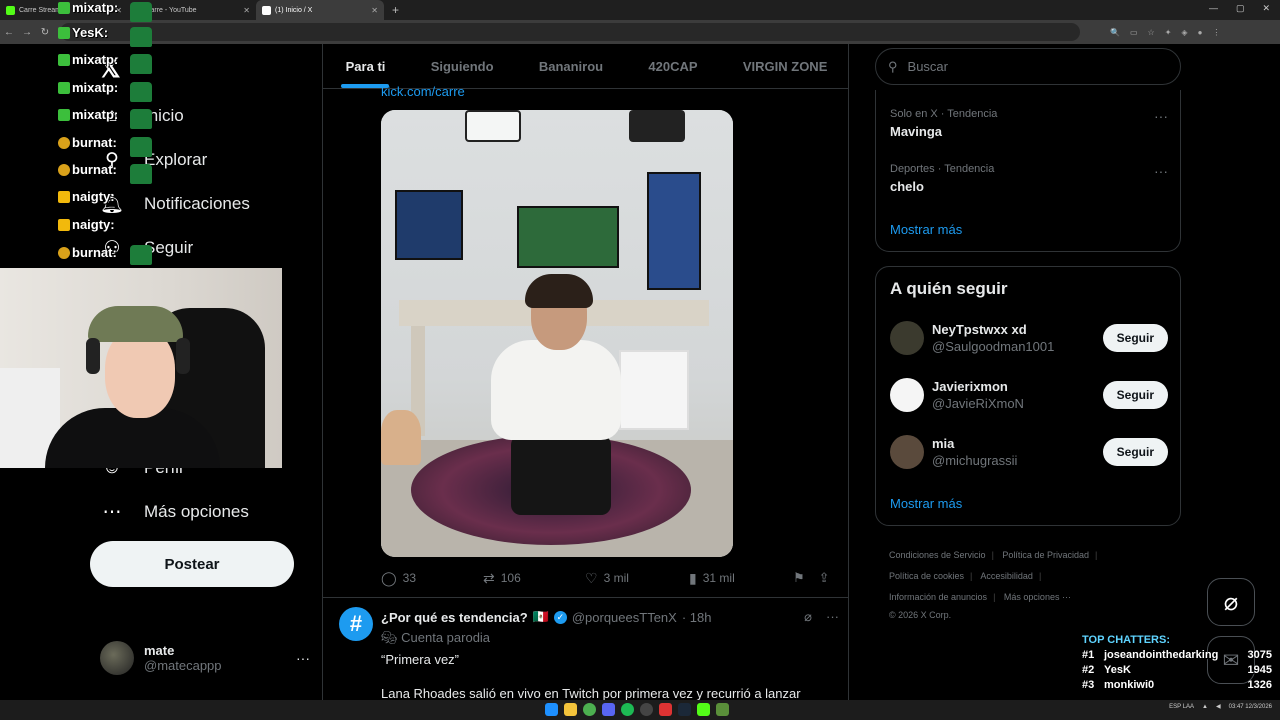 The height and width of the screenshot is (720, 1280). Describe the element at coordinates (1213, 8) in the screenshot. I see `minimize-icon: —` at that location.